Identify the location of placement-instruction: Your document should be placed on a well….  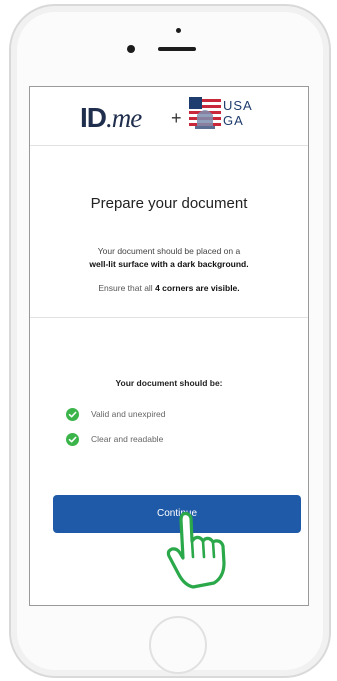
(169, 258).